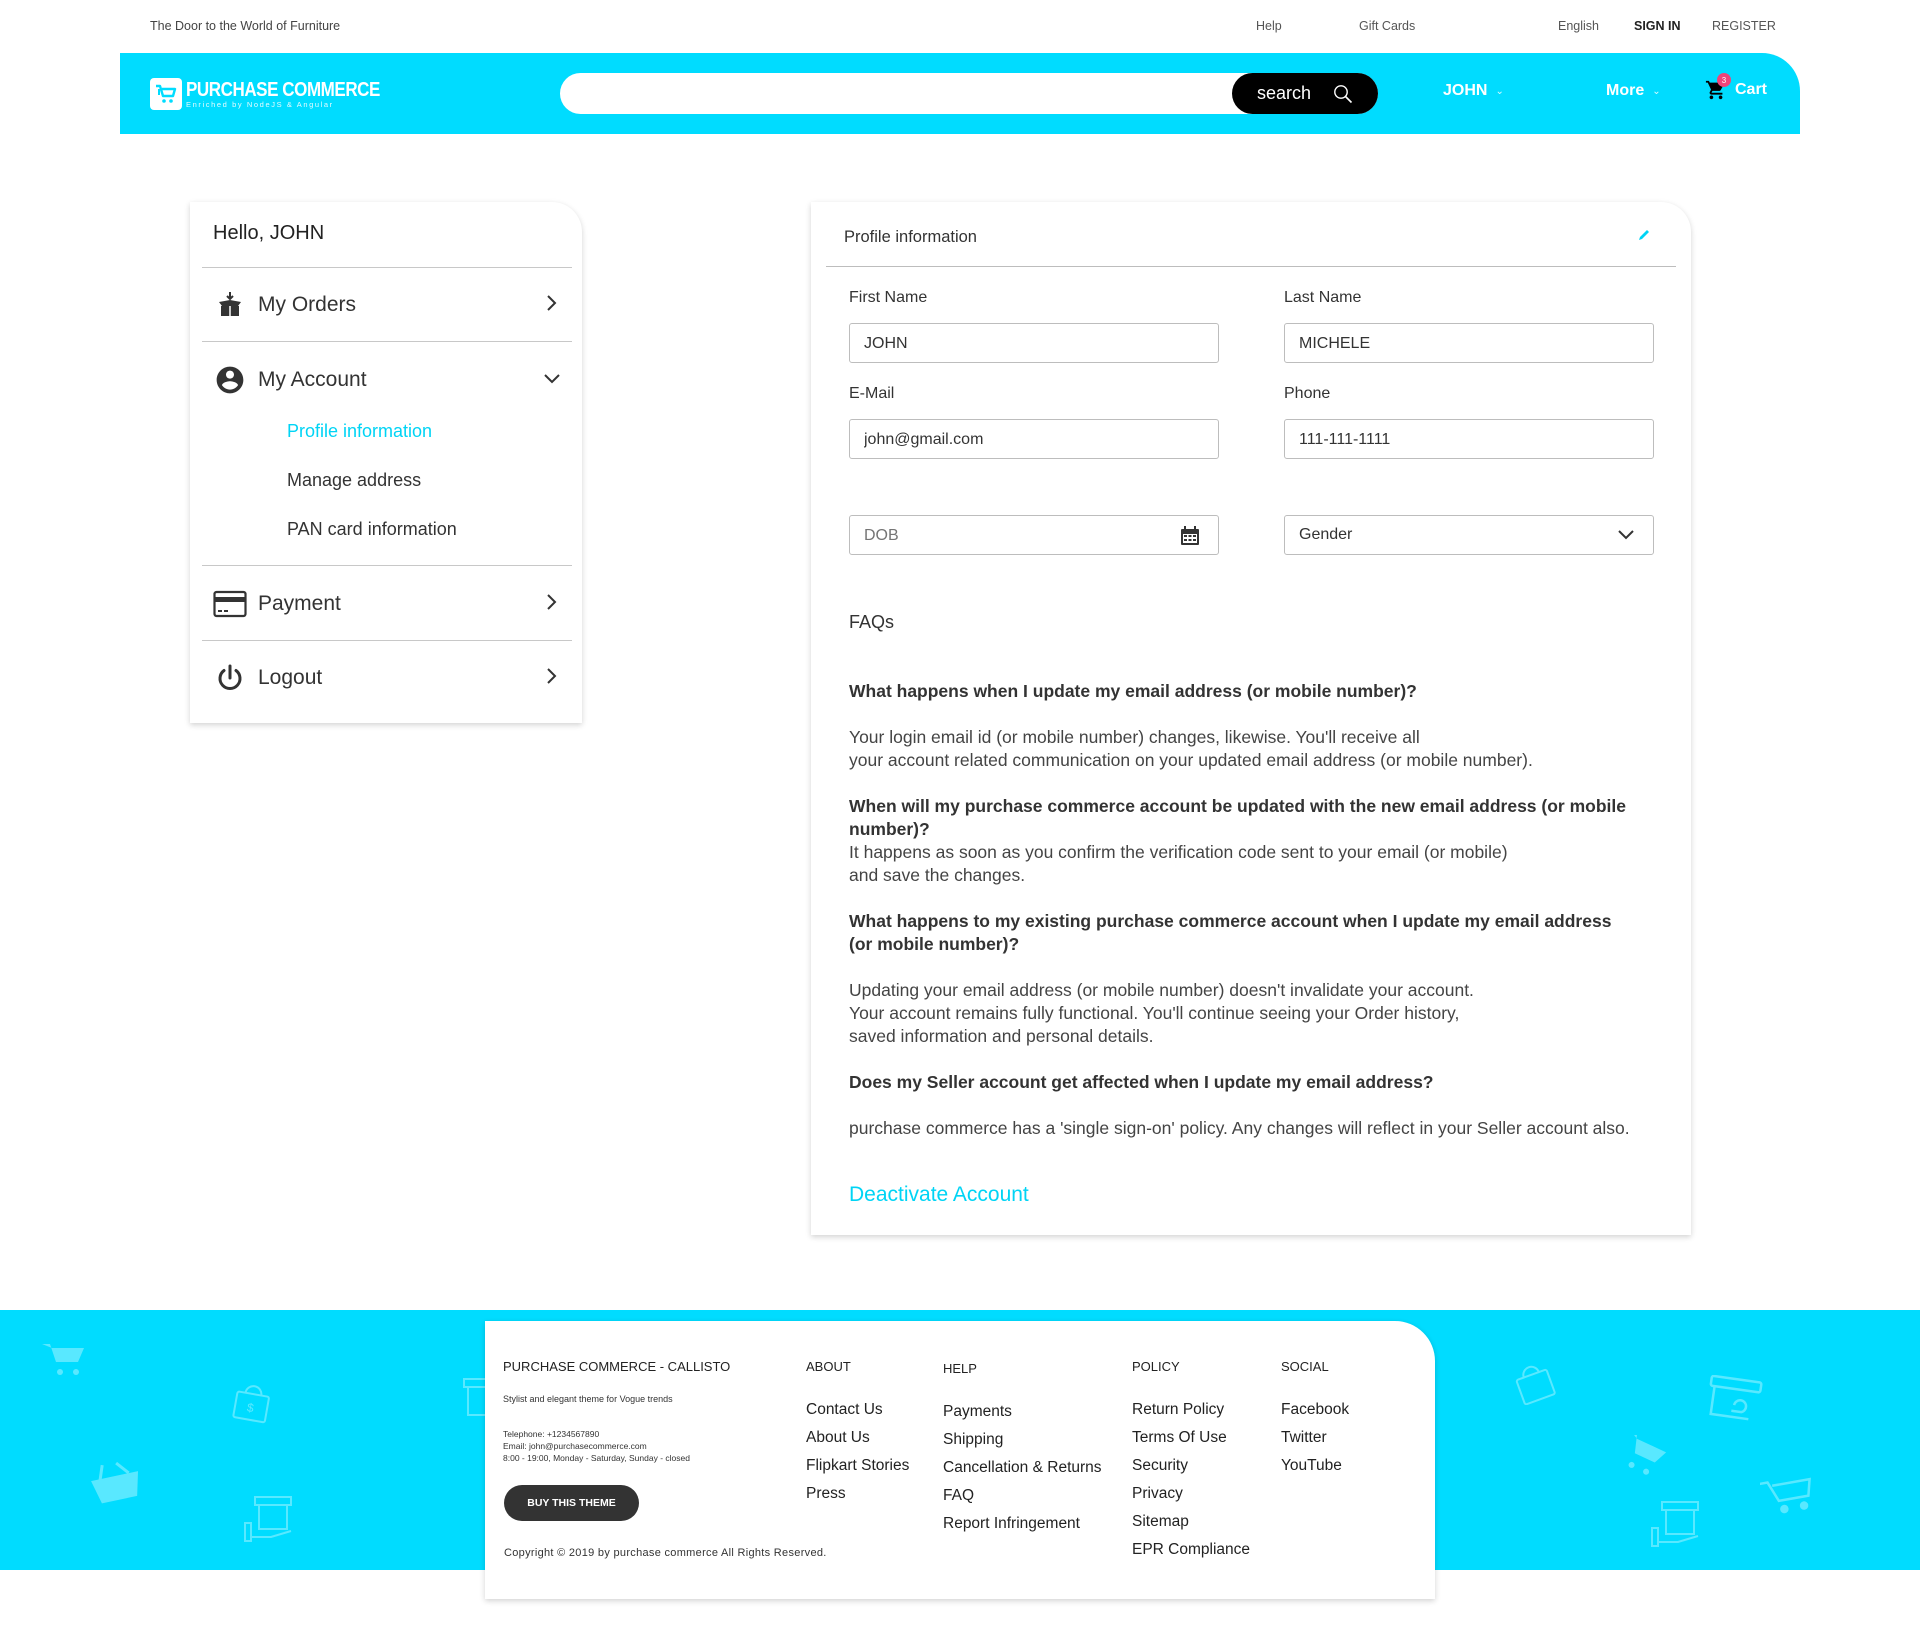 Image resolution: width=1920 pixels, height=1632 pixels. What do you see at coordinates (1191, 1494) in the screenshot?
I see `footer-link: Privacy` at bounding box center [1191, 1494].